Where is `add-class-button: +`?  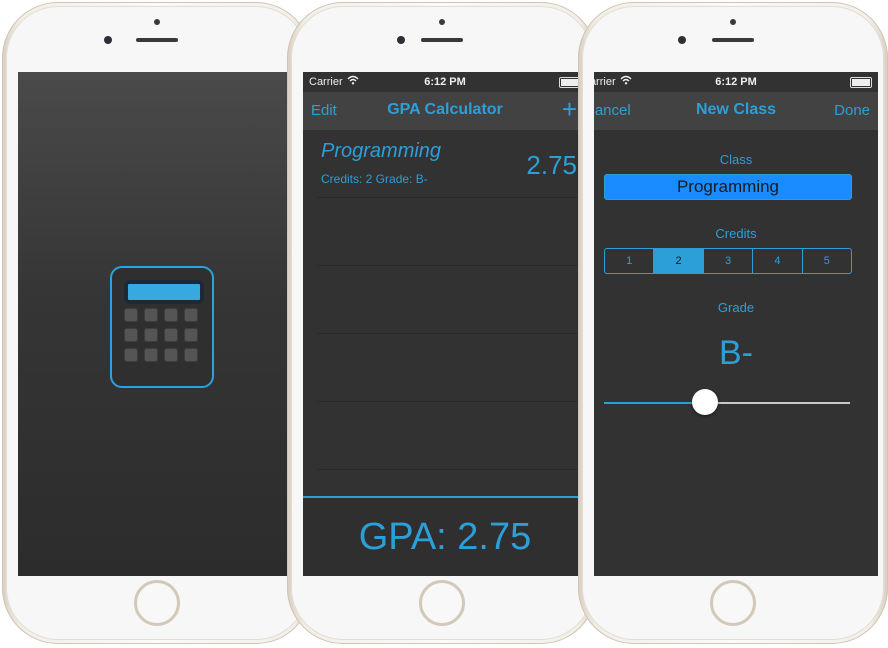 add-class-button: + is located at coordinates (569, 109).